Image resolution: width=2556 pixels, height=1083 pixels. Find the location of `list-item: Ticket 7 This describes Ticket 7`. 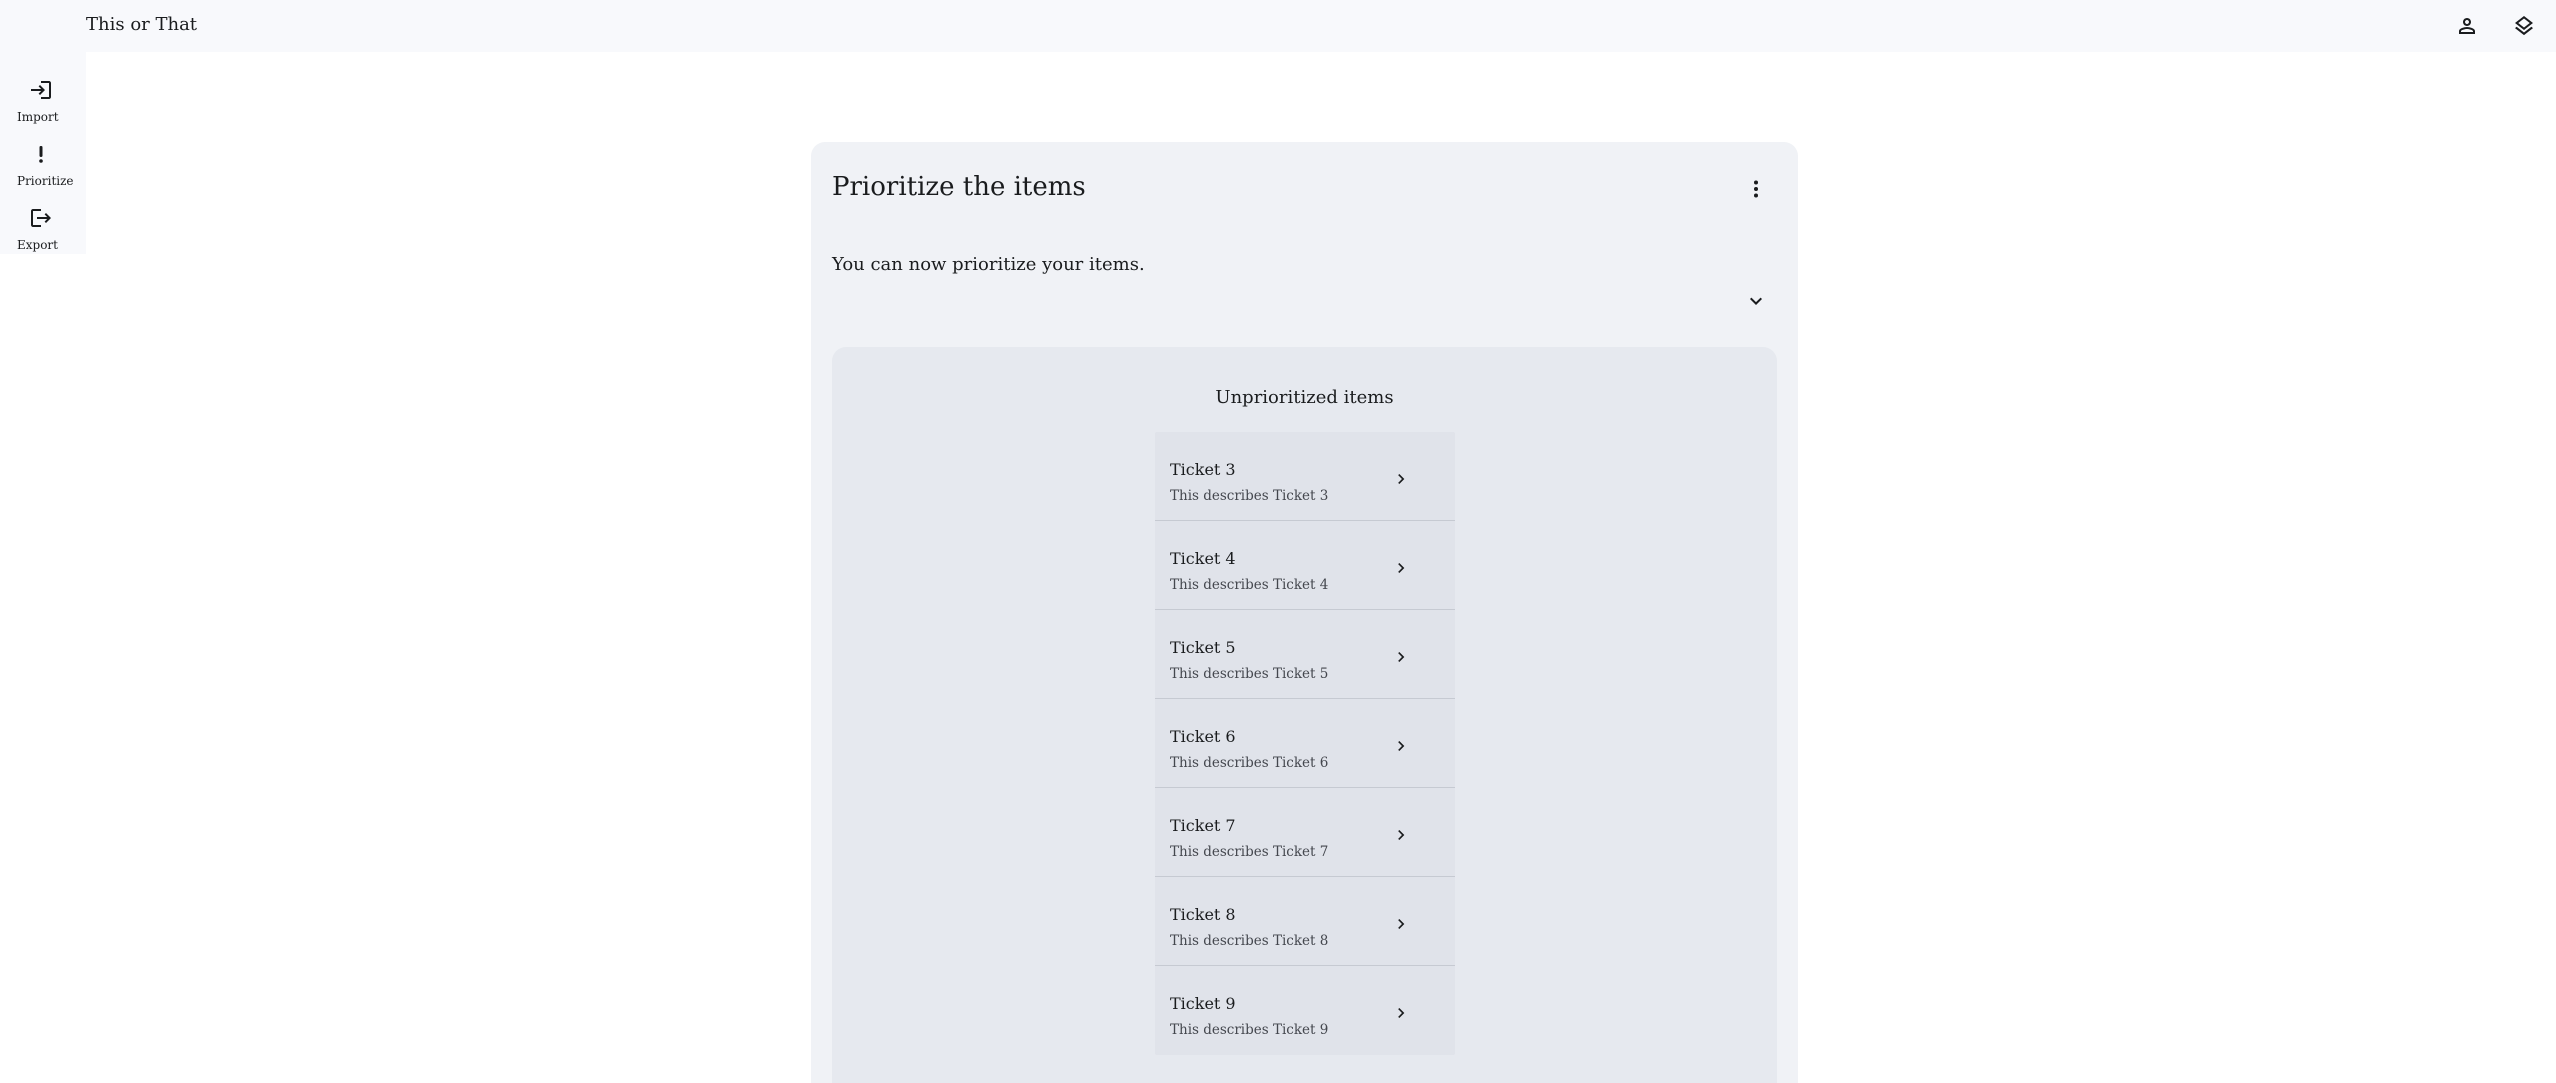

list-item: Ticket 7 This describes Ticket 7 is located at coordinates (1305, 832).